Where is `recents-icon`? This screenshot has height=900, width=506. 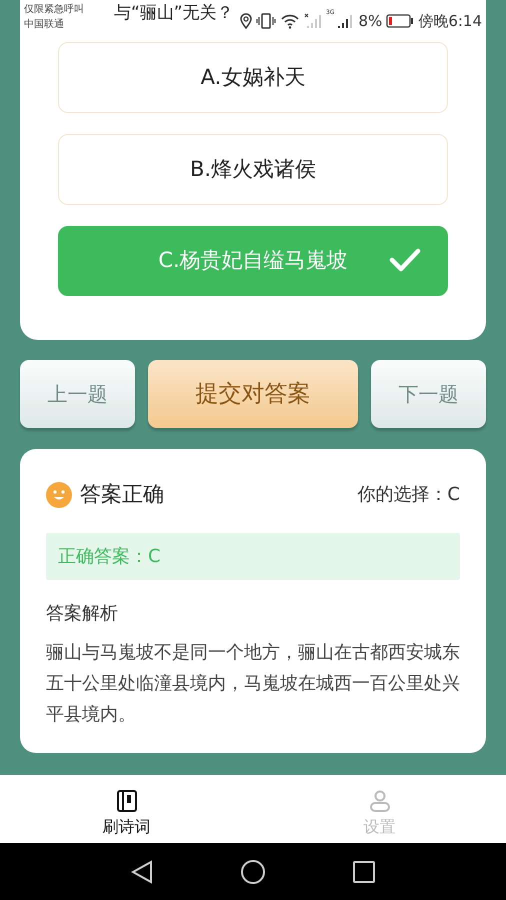
recents-icon is located at coordinates (364, 871).